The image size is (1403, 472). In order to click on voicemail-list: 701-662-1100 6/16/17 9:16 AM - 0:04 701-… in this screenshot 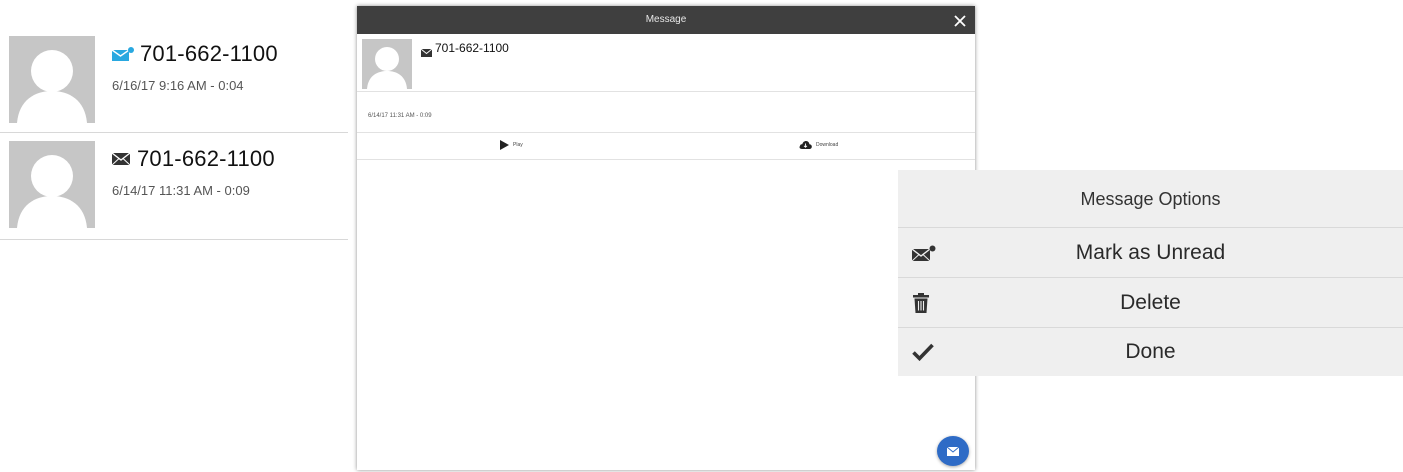, I will do `click(174, 134)`.